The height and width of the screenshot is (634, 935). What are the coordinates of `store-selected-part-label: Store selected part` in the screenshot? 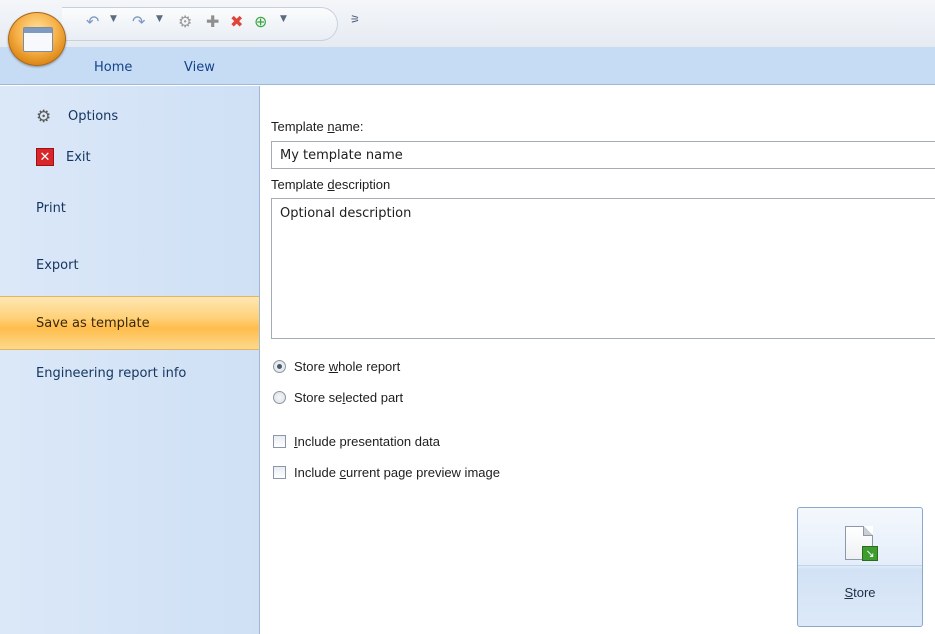 It's located at (349, 397).